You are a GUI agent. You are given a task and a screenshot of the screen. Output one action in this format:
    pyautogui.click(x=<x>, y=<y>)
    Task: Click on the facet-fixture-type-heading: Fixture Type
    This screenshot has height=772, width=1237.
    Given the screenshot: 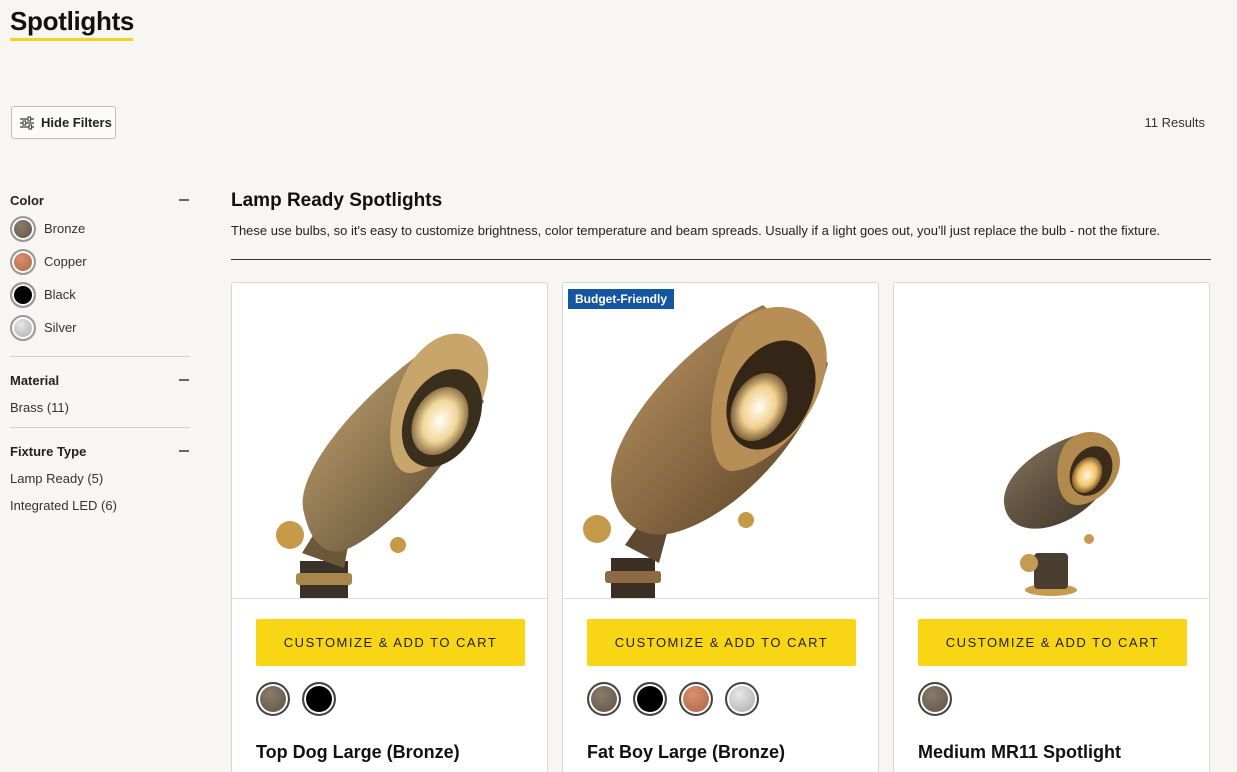 What is the action you would take?
    pyautogui.click(x=48, y=451)
    